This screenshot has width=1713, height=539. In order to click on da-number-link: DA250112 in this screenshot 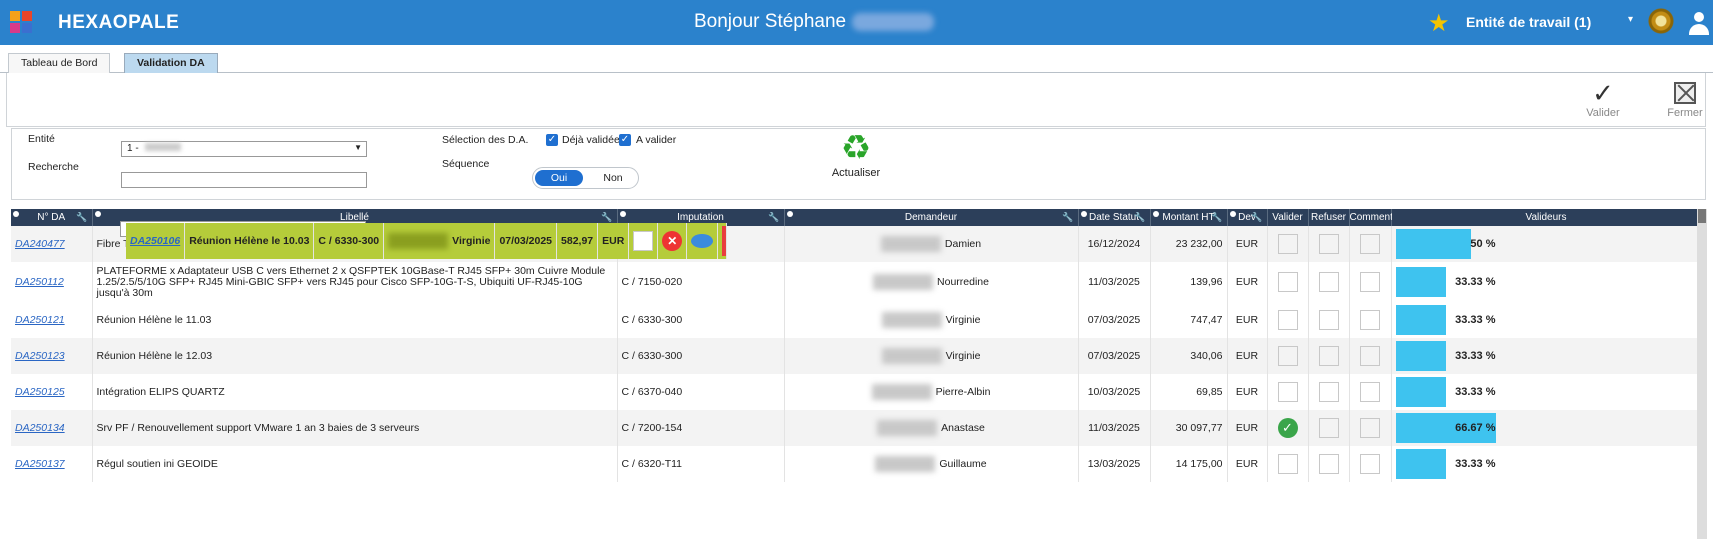, I will do `click(39, 282)`.